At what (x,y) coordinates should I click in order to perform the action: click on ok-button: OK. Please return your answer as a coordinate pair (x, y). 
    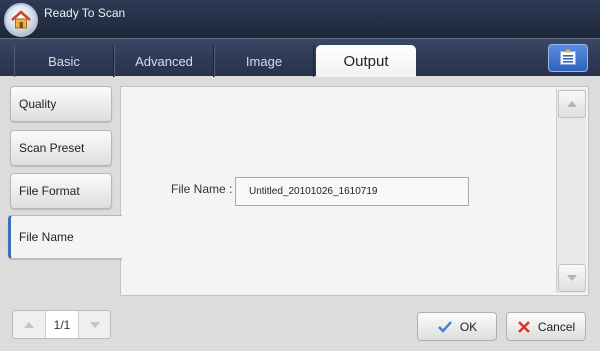
    Looking at the image, I should click on (457, 326).